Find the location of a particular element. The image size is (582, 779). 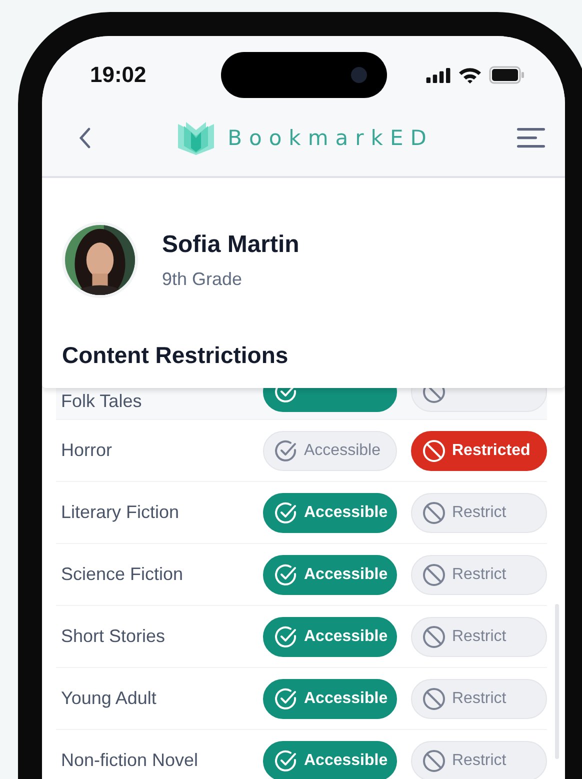

section-title: Content Restrictions is located at coordinates (176, 355).